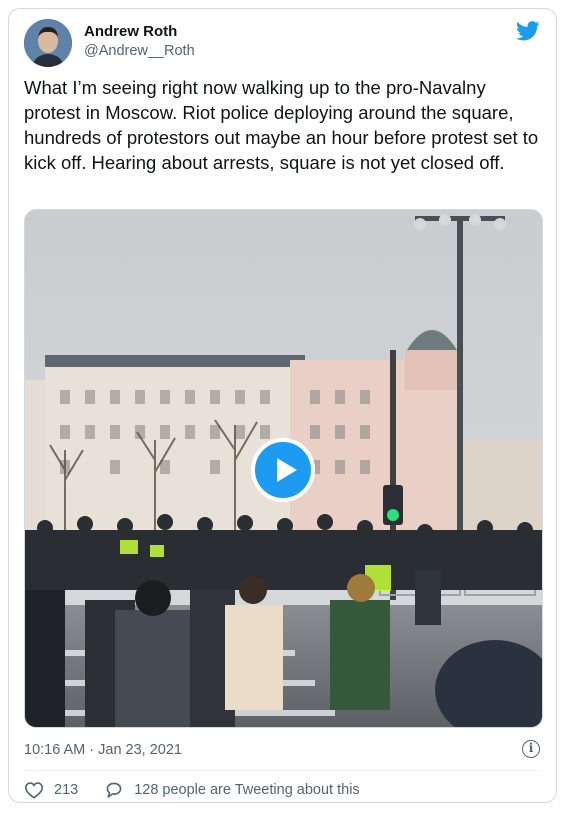 This screenshot has width=567, height=813. Describe the element at coordinates (34, 790) in the screenshot. I see `heart-icon` at that location.